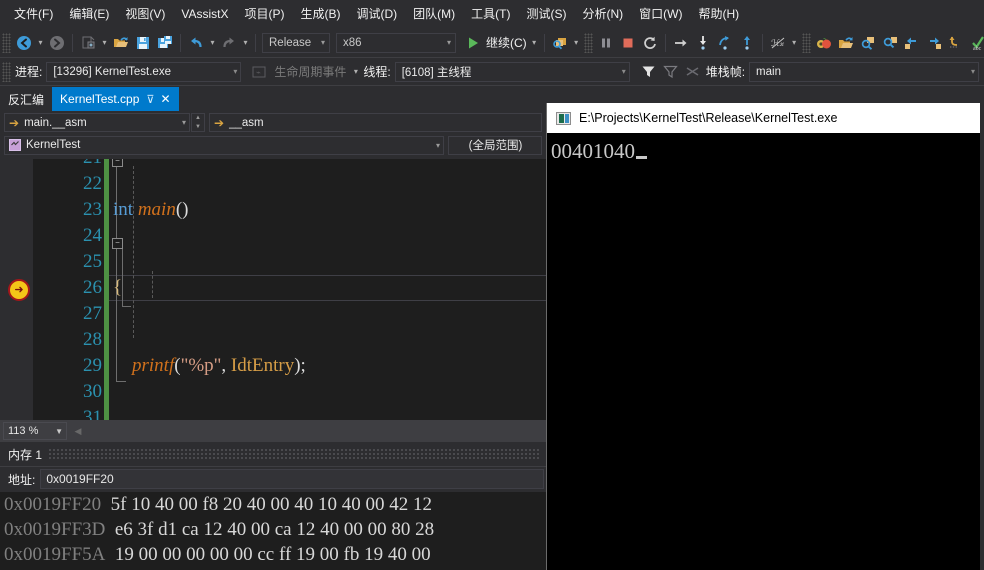  I want to click on project-combo: KernelTest ▾, so click(224, 145).